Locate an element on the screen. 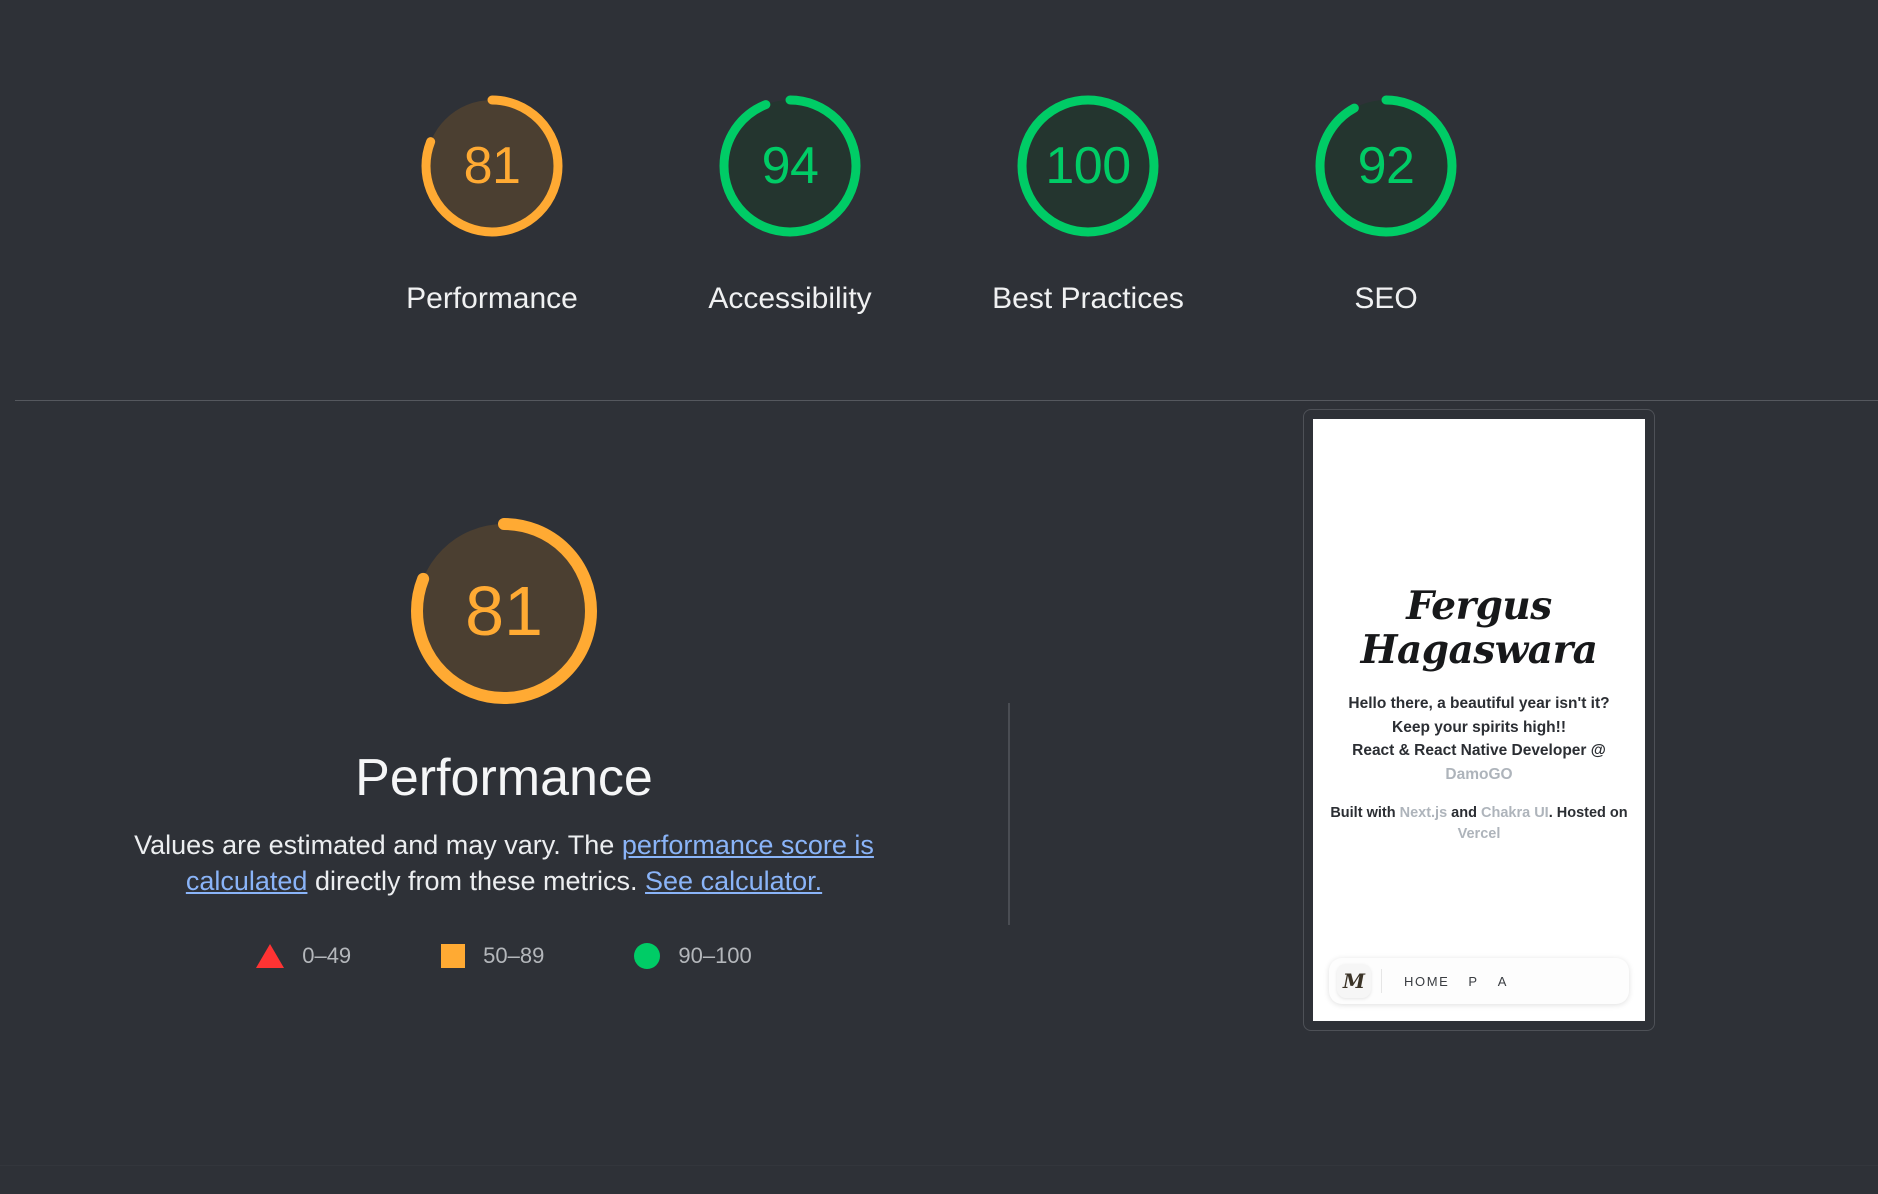 This screenshot has width=1878, height=1194. performance-heading: Performance is located at coordinates (504, 778).